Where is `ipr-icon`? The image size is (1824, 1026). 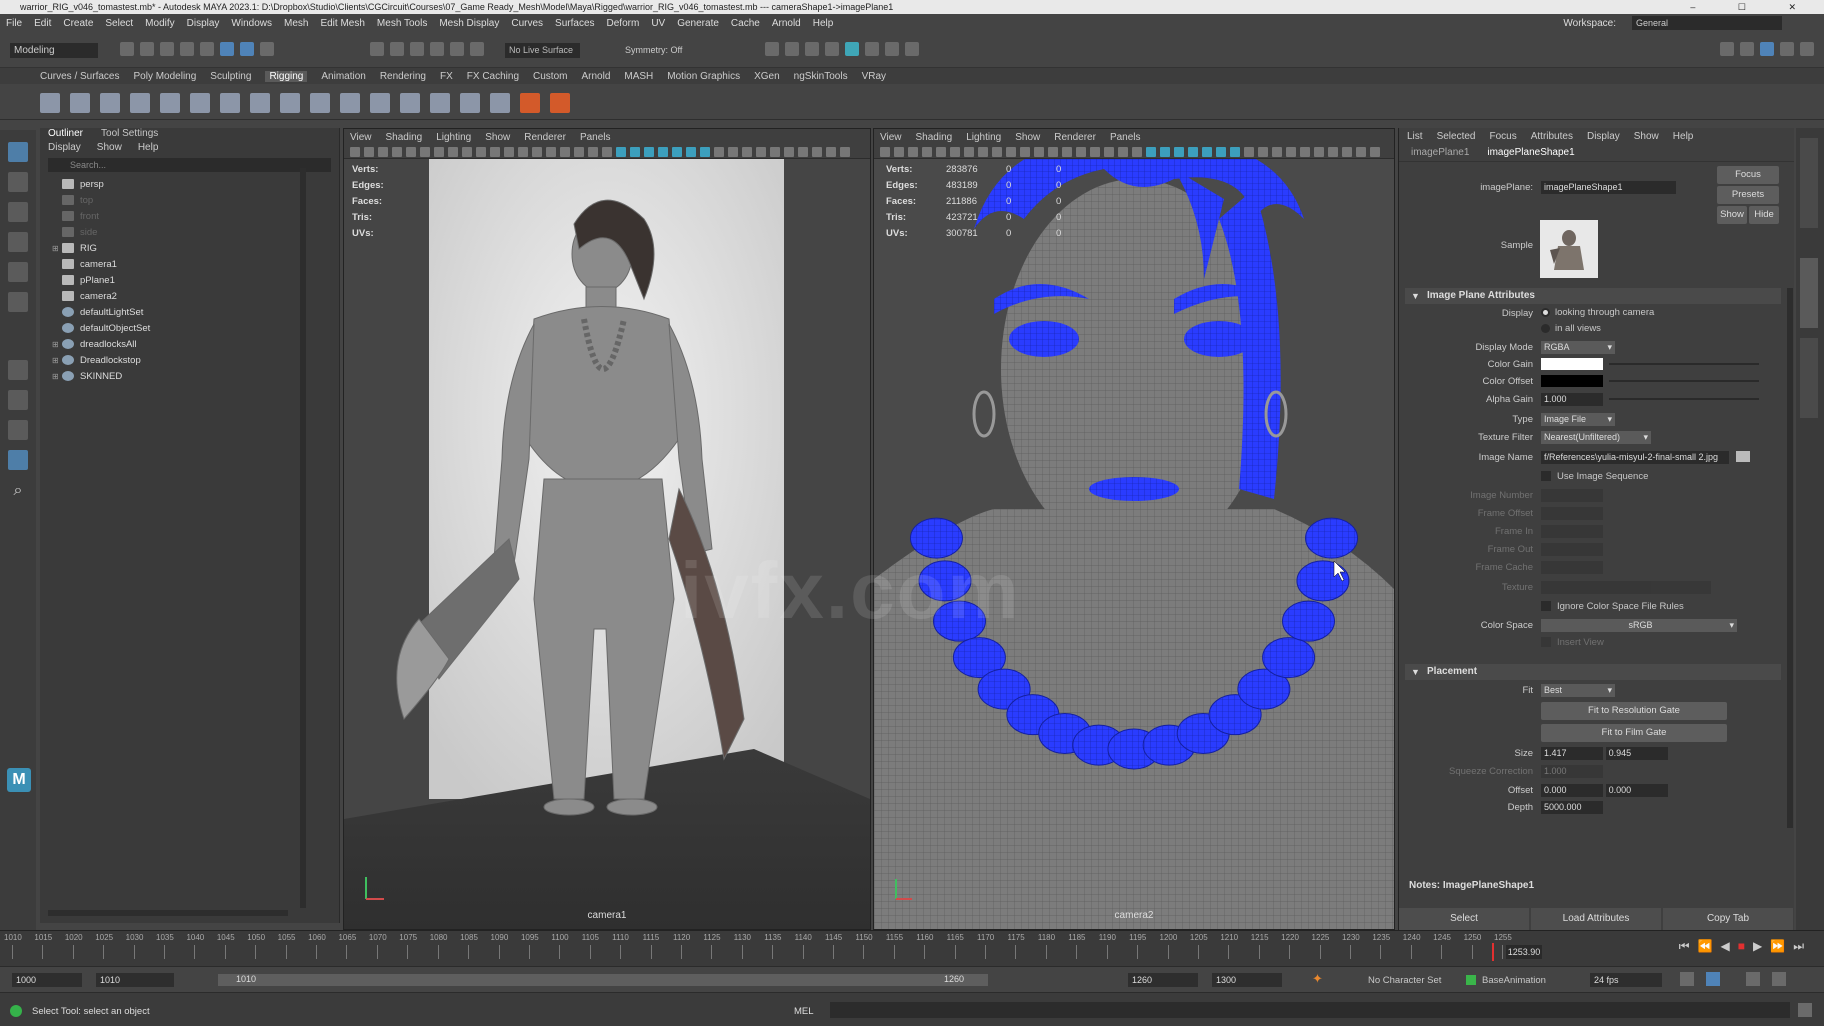
ipr-icon is located at coordinates (812, 49).